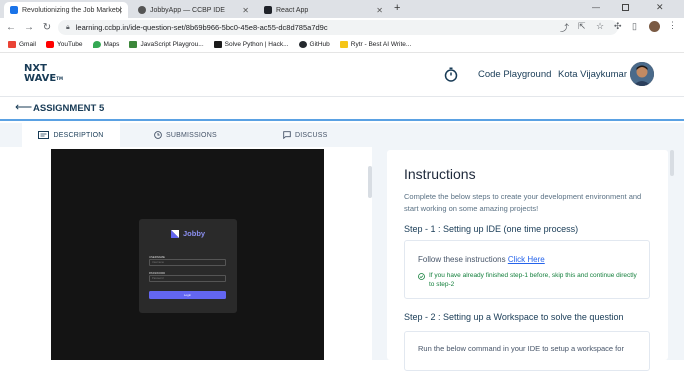 The height and width of the screenshot is (371, 684). Describe the element at coordinates (187, 10) in the screenshot. I see `browser-tab-title: JobbyApp — CCBP IDE` at that location.